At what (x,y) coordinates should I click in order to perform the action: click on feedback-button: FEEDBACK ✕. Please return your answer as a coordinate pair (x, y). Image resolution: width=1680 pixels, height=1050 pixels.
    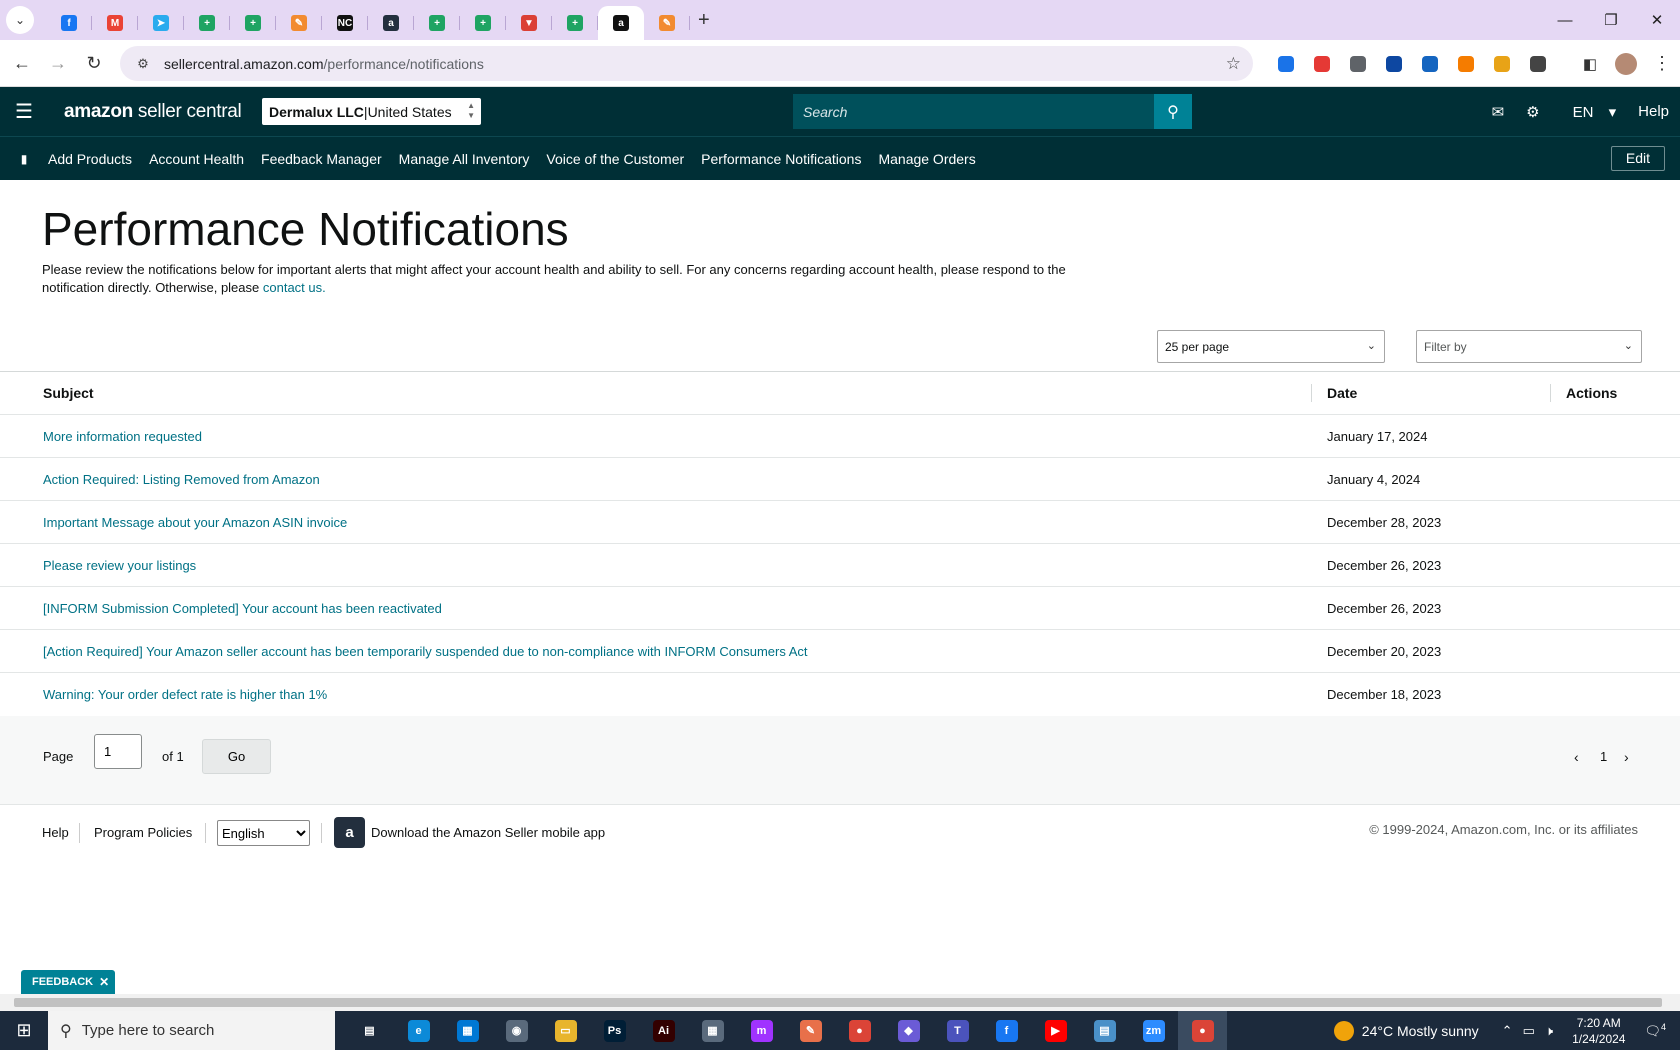
    Looking at the image, I should click on (68, 982).